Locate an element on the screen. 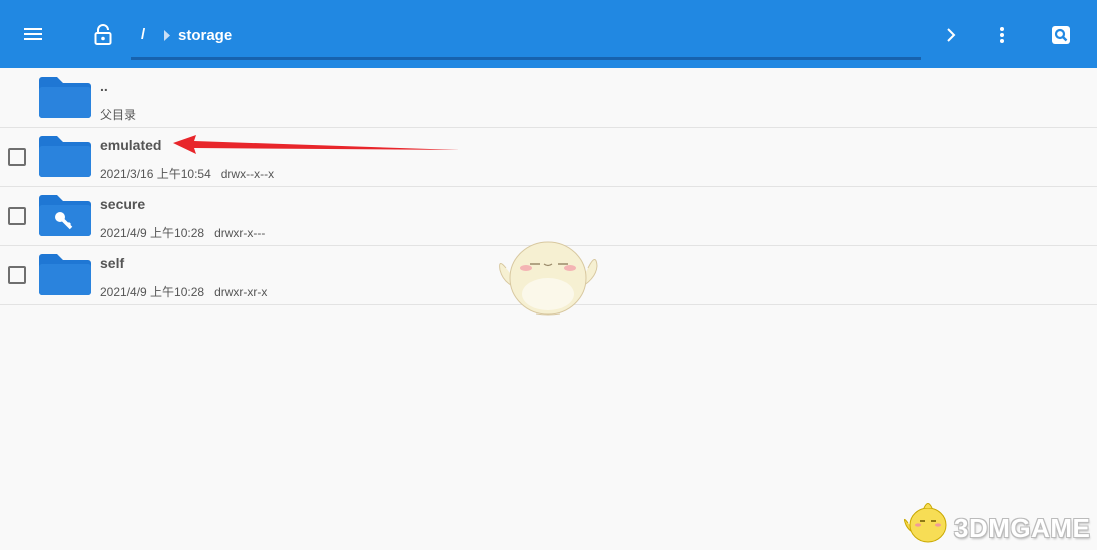  menu-icon is located at coordinates (33, 34).